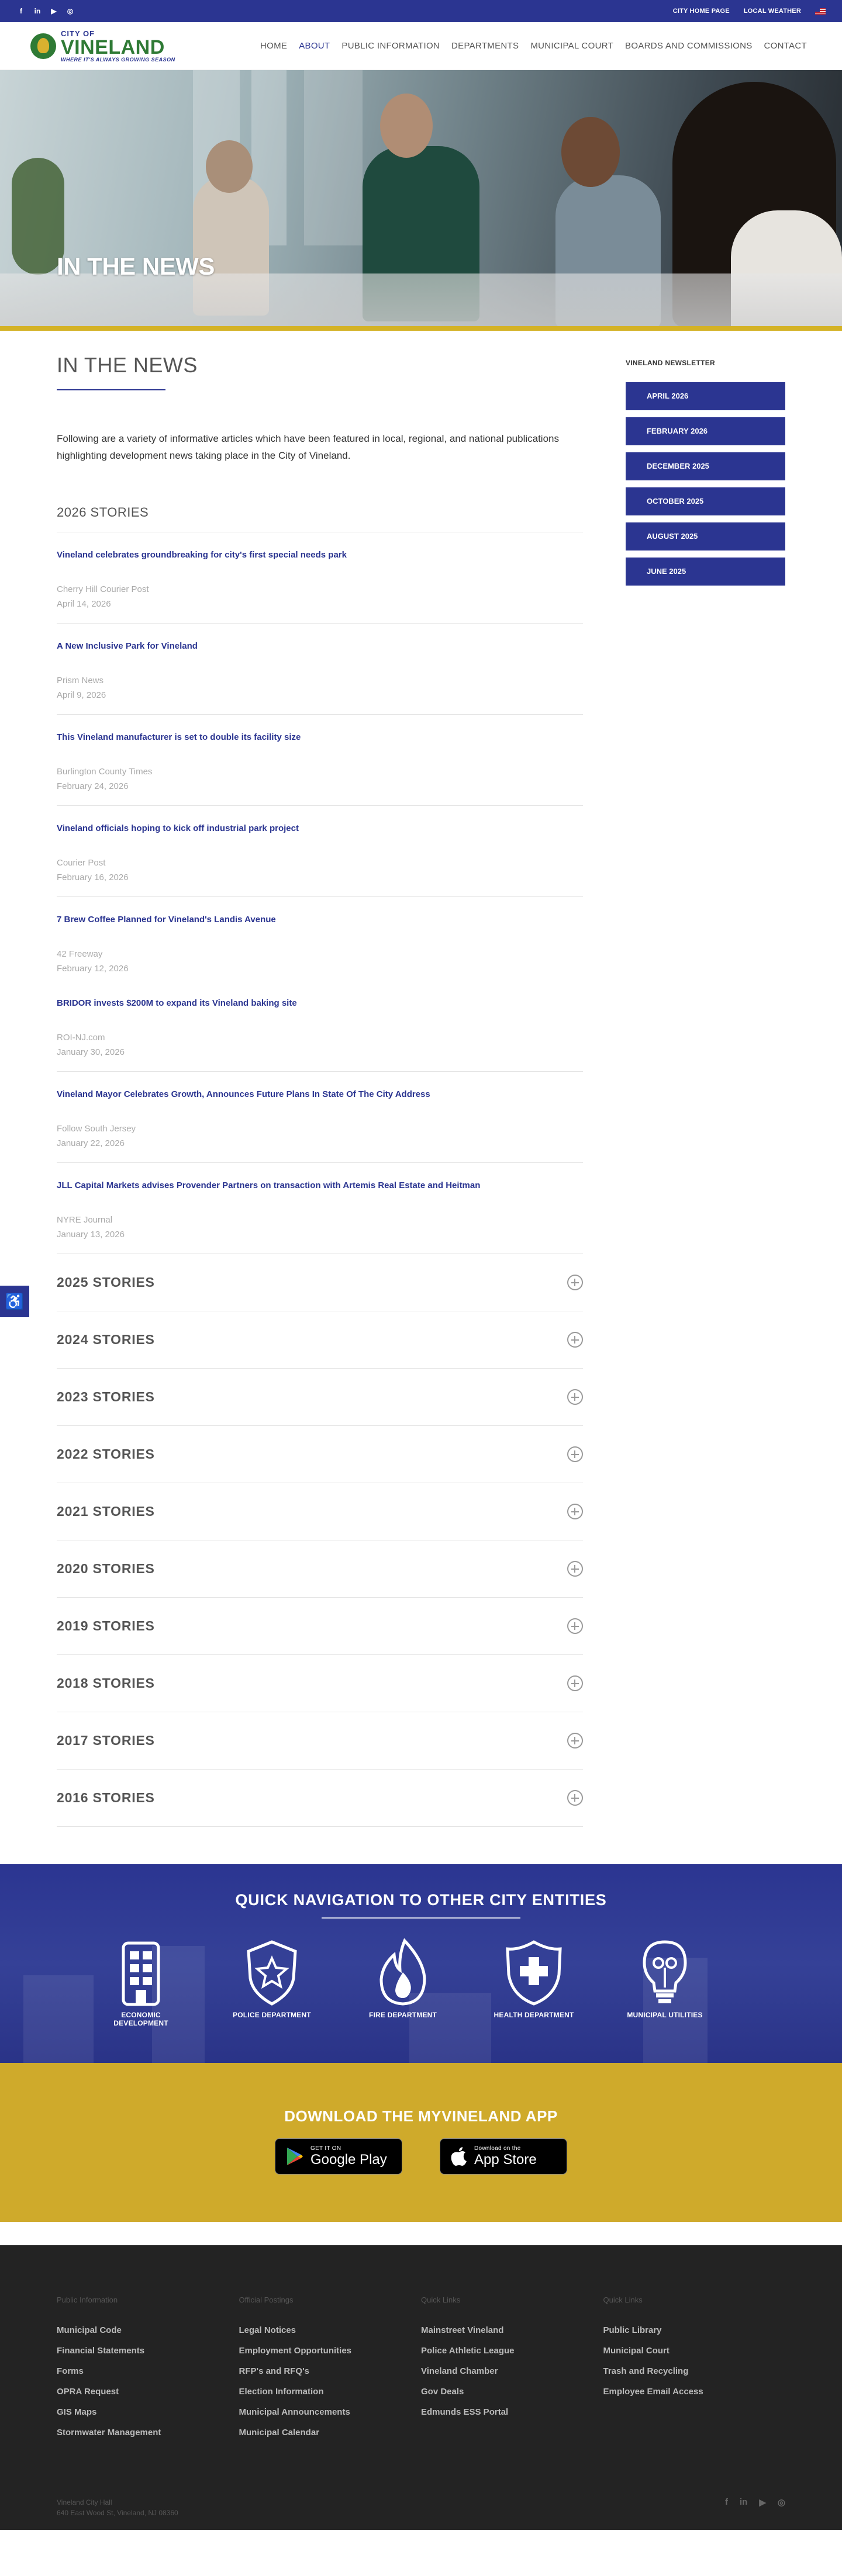  Describe the element at coordinates (141, 1982) in the screenshot. I see `quicknav-economic-development: ECONOMIC DEVELOPMENT` at that location.